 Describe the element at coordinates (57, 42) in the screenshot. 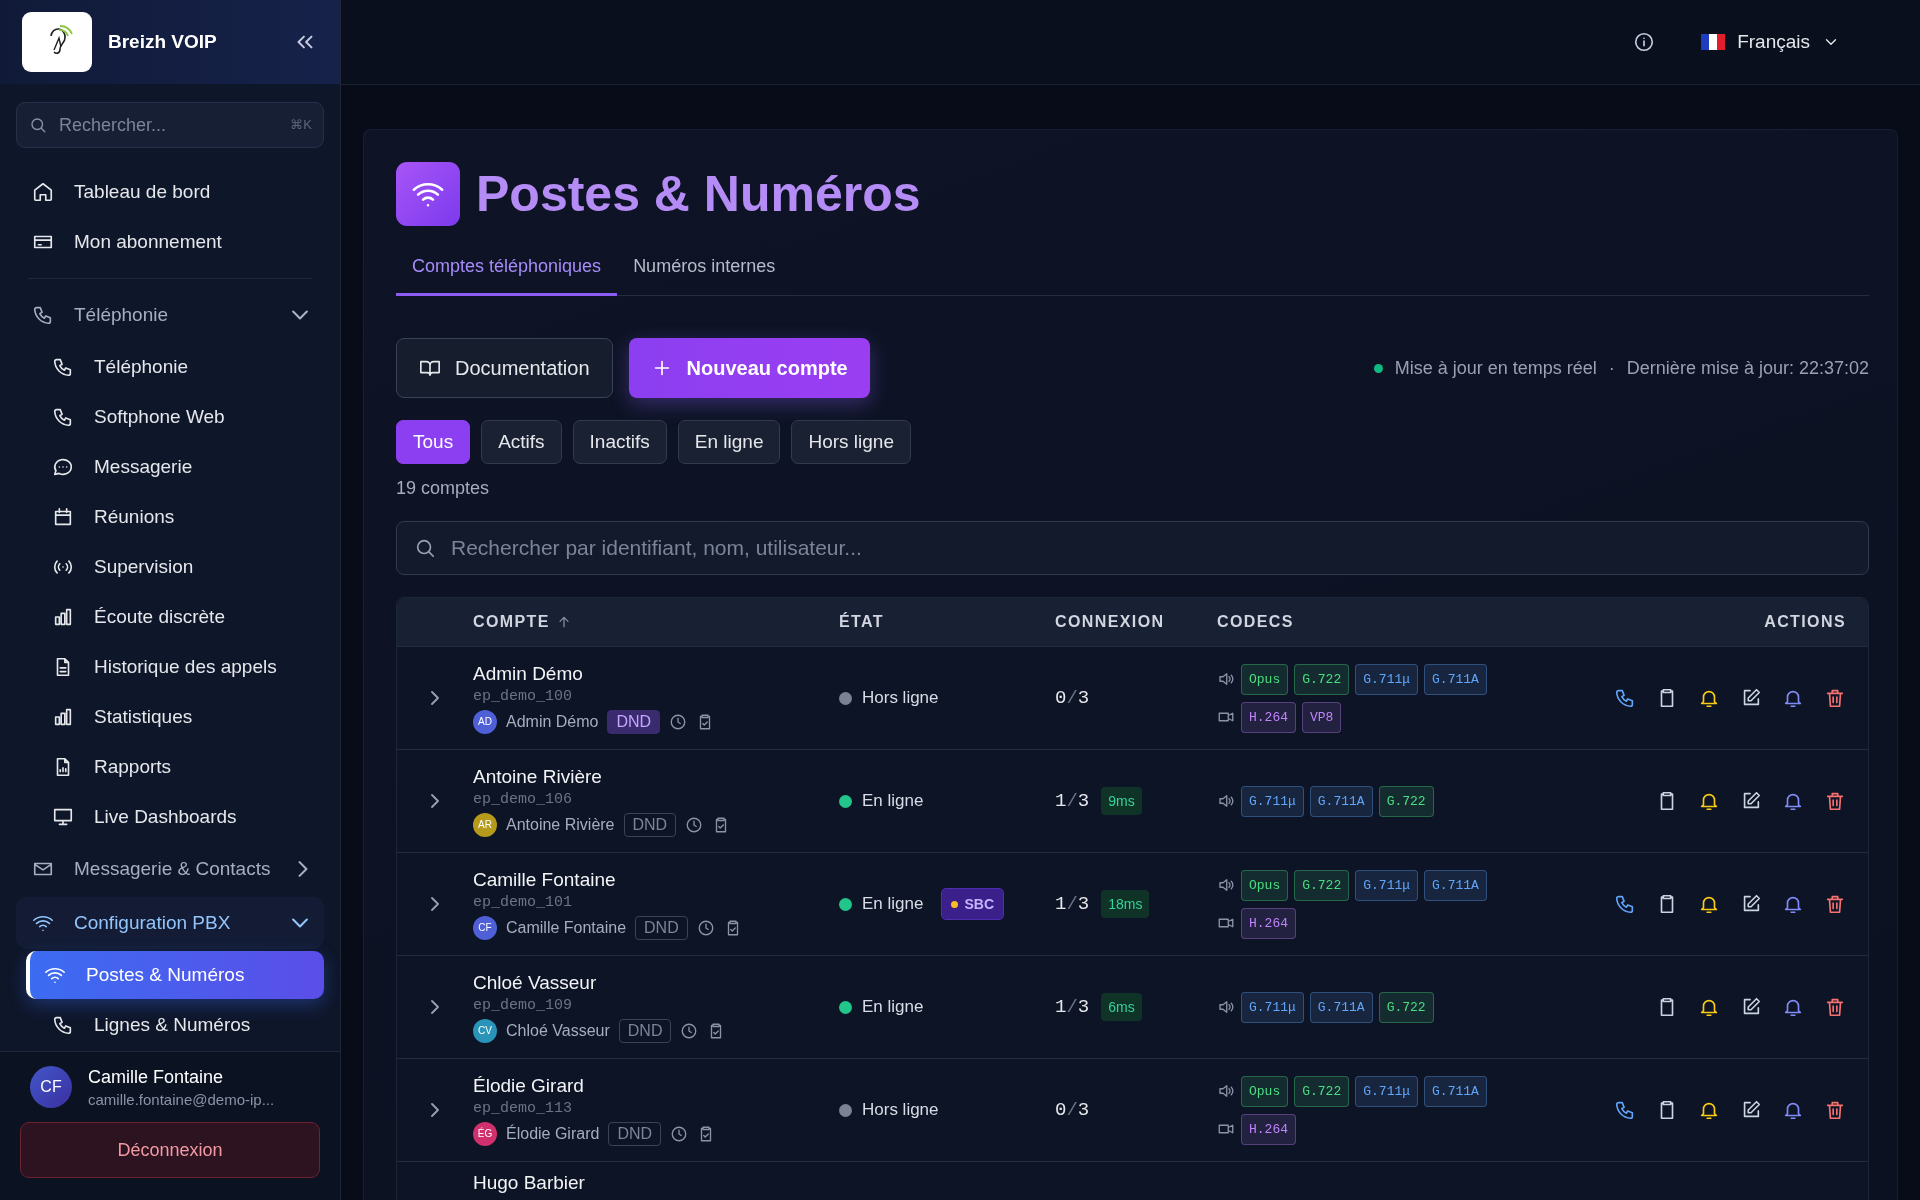

I see `logo-icon` at that location.